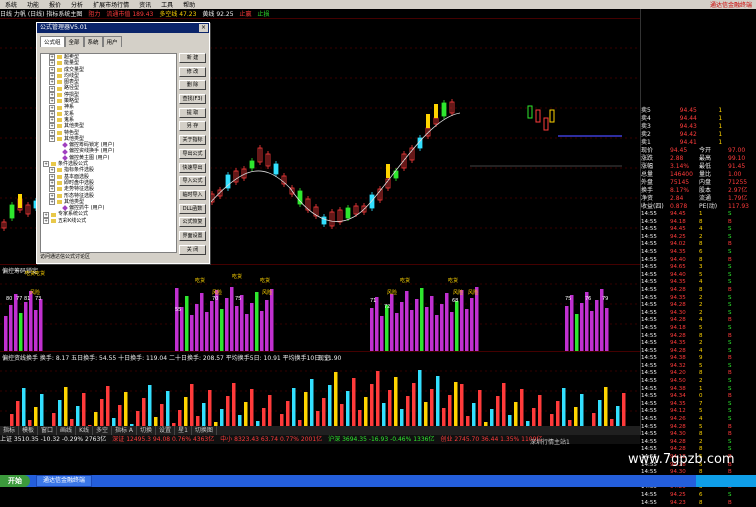  Describe the element at coordinates (125, 430) in the screenshot. I see `bottom-tab: 指标 A` at that location.